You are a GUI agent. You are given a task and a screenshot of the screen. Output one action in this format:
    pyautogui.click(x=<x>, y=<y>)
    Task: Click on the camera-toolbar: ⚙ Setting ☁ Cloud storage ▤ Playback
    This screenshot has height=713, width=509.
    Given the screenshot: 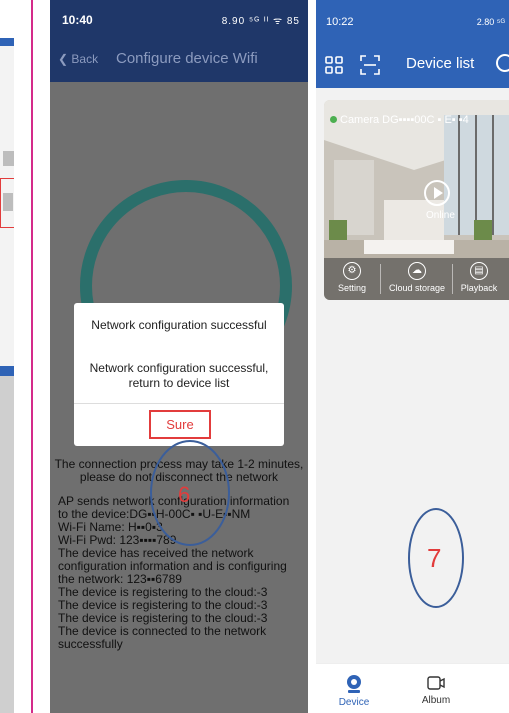 What is the action you would take?
    pyautogui.click(x=416, y=279)
    